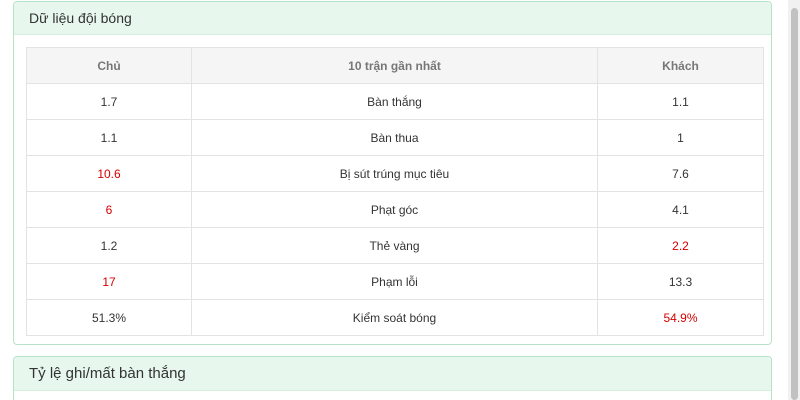 The width and height of the screenshot is (800, 400). What do you see at coordinates (680, 209) in the screenshot?
I see `away-value: 4.1` at bounding box center [680, 209].